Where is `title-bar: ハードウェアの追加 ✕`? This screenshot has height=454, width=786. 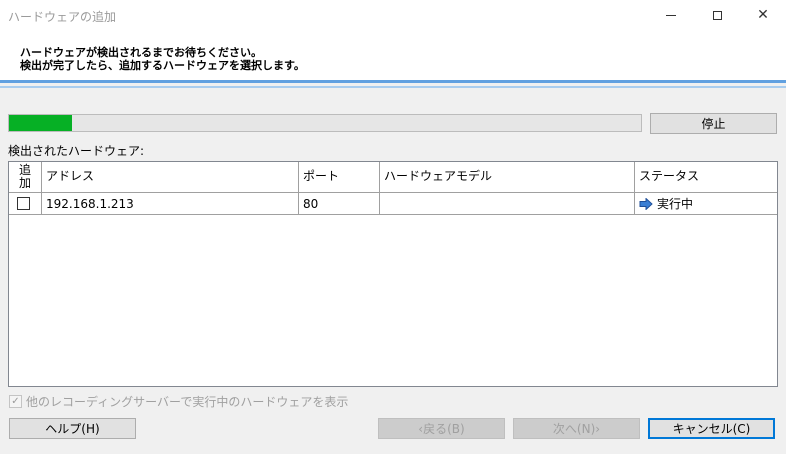 title-bar: ハードウェアの追加 ✕ is located at coordinates (393, 15).